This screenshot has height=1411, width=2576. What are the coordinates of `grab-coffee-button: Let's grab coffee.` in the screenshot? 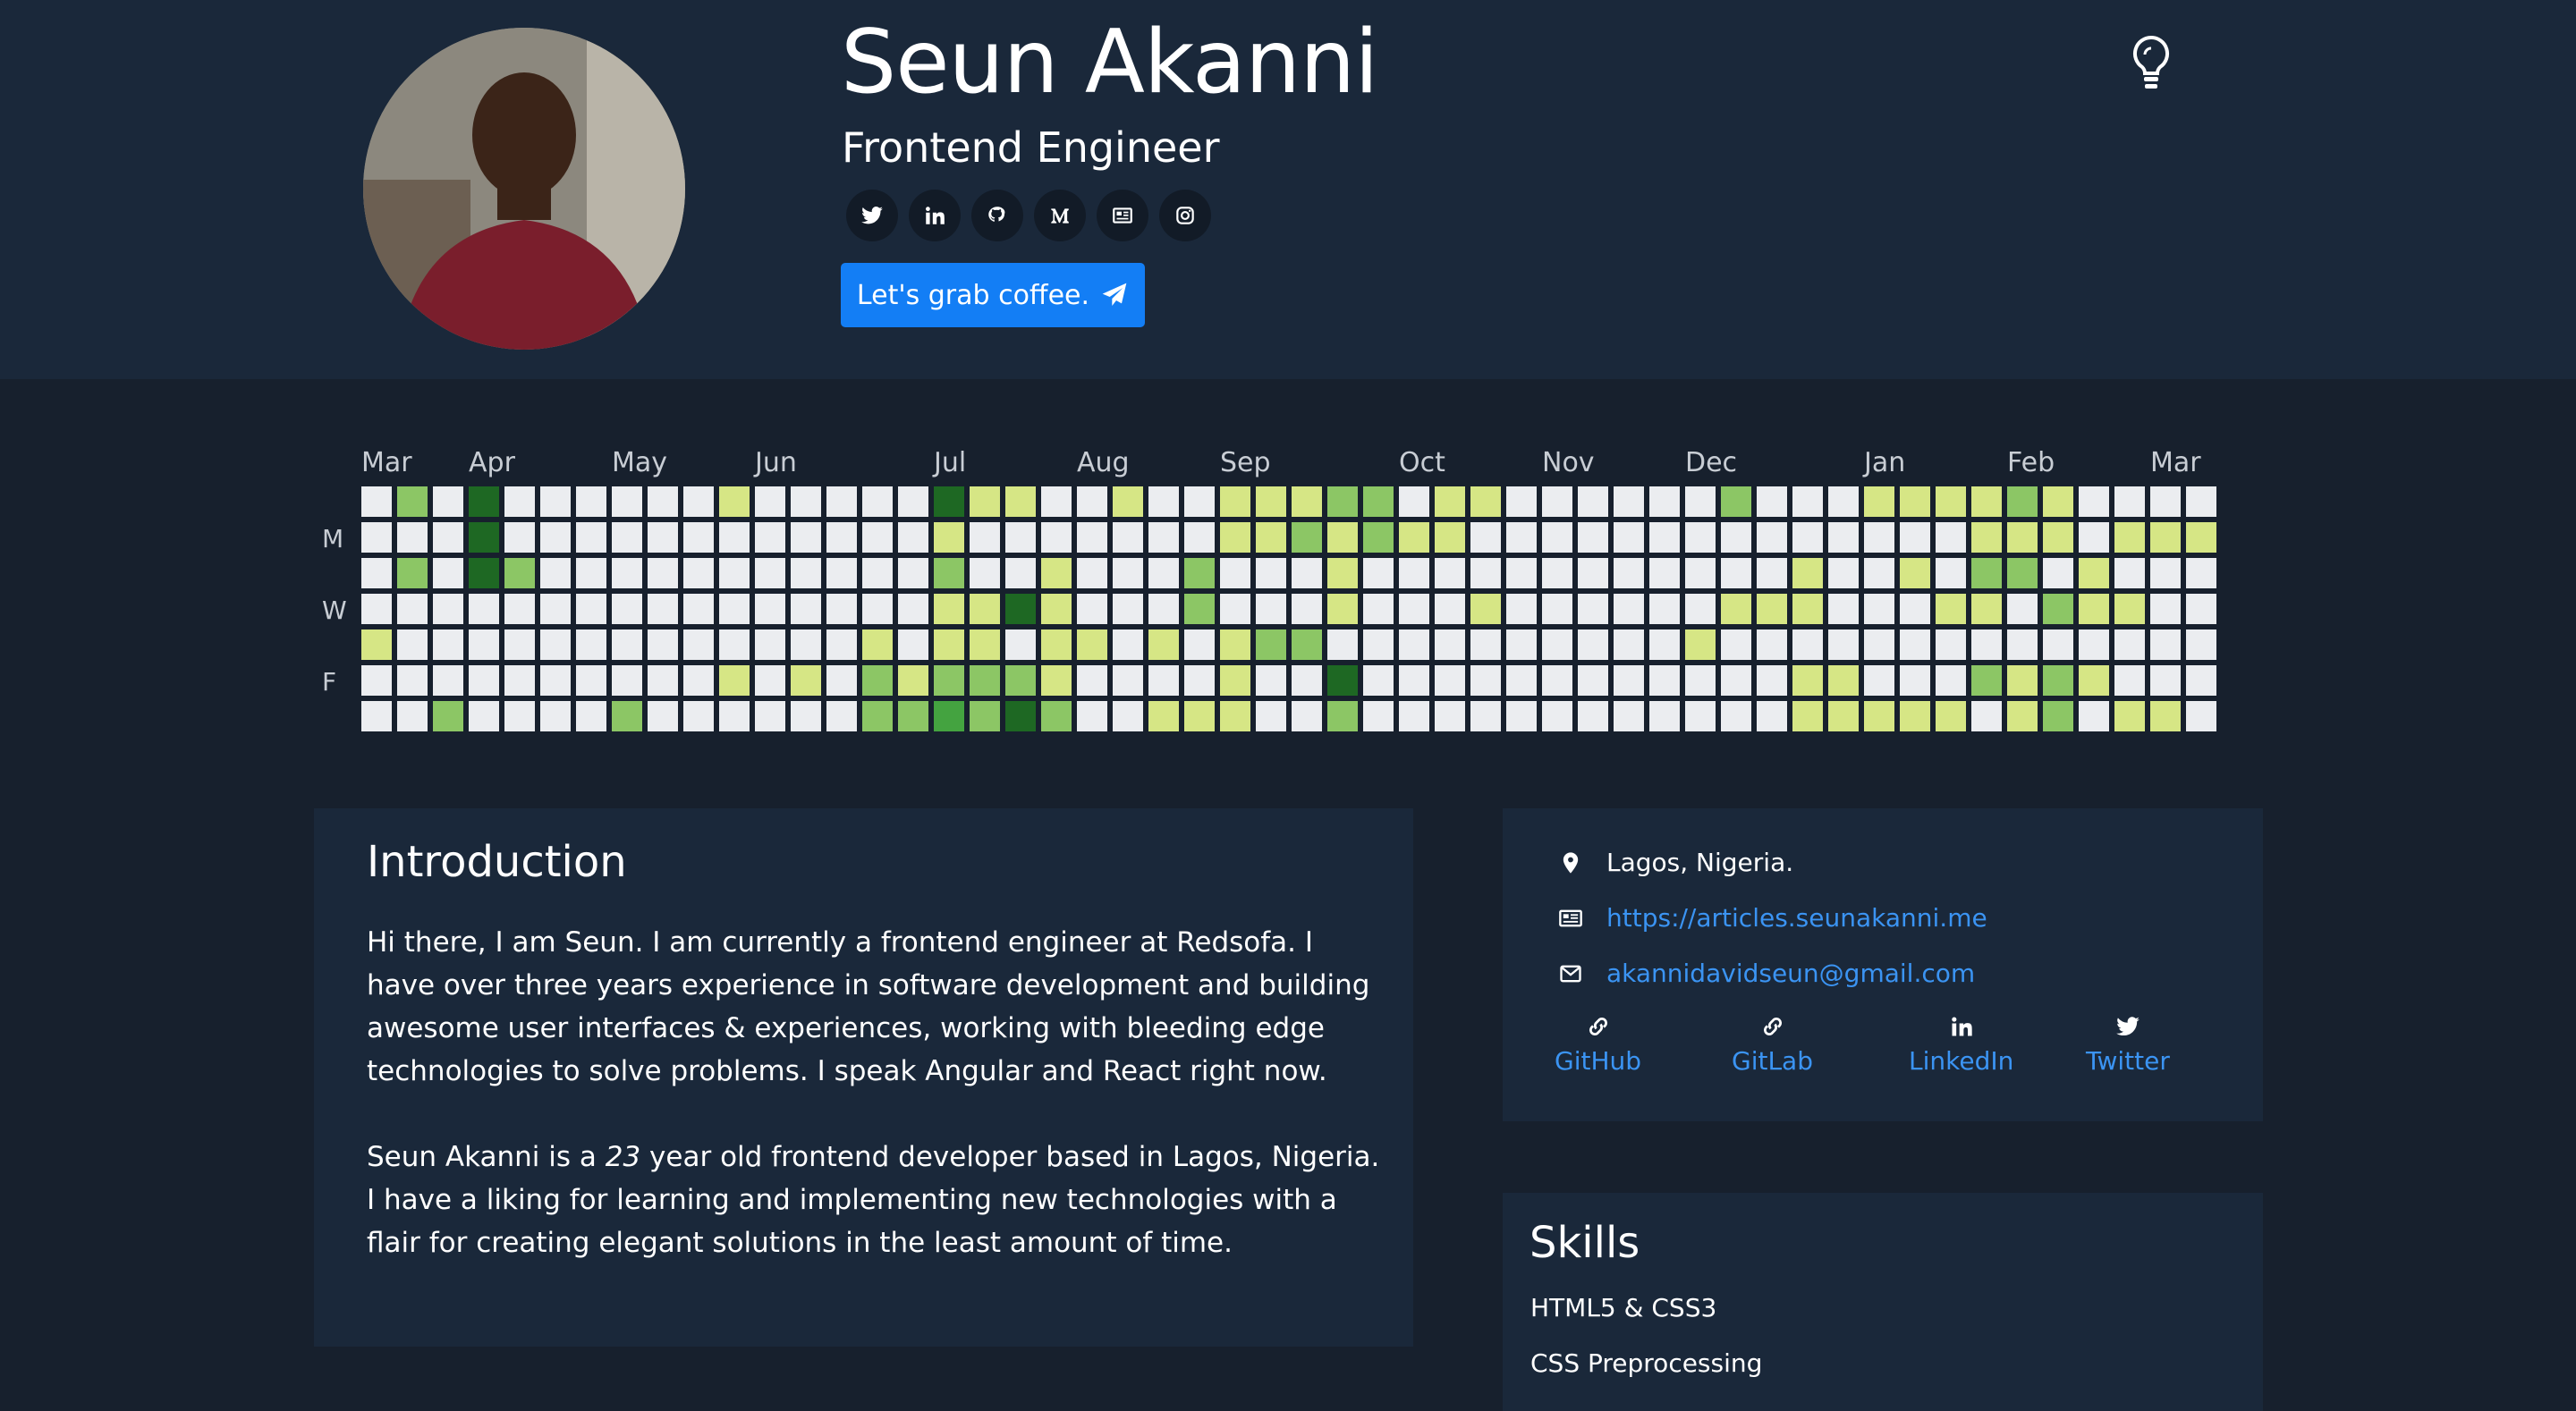 It's located at (993, 295).